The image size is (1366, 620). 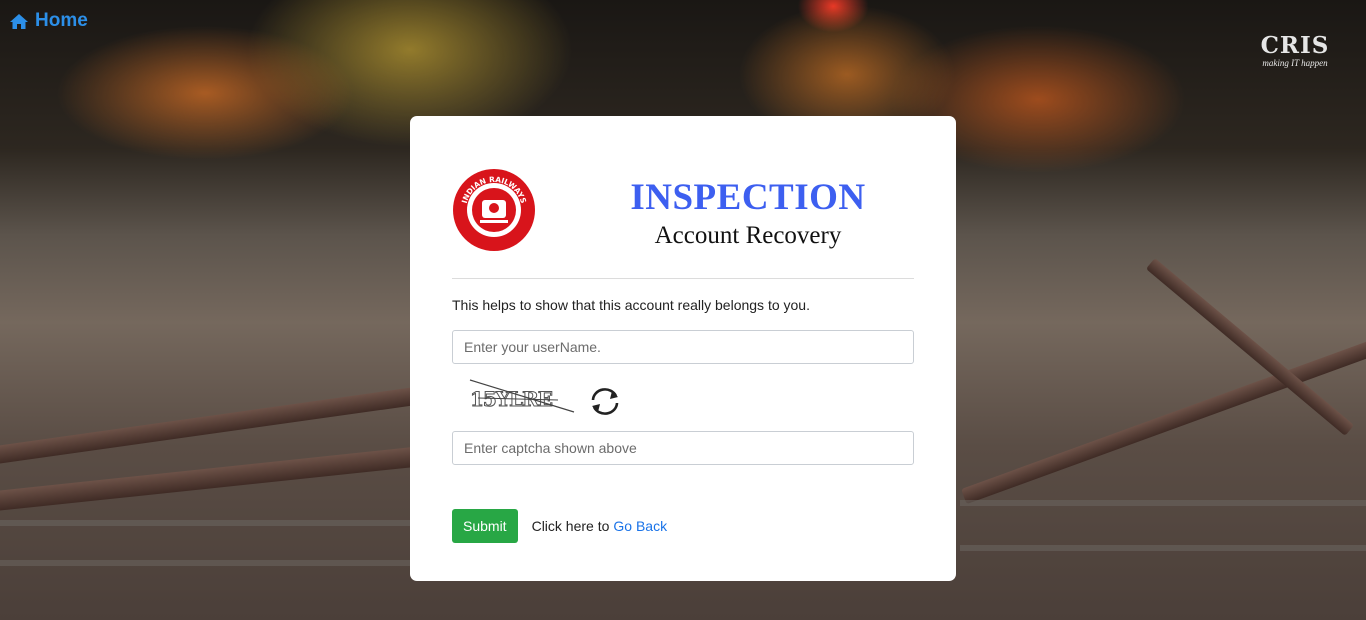 What do you see at coordinates (683, 526) in the screenshot?
I see `form-actions: Submit Click here to Go Back` at bounding box center [683, 526].